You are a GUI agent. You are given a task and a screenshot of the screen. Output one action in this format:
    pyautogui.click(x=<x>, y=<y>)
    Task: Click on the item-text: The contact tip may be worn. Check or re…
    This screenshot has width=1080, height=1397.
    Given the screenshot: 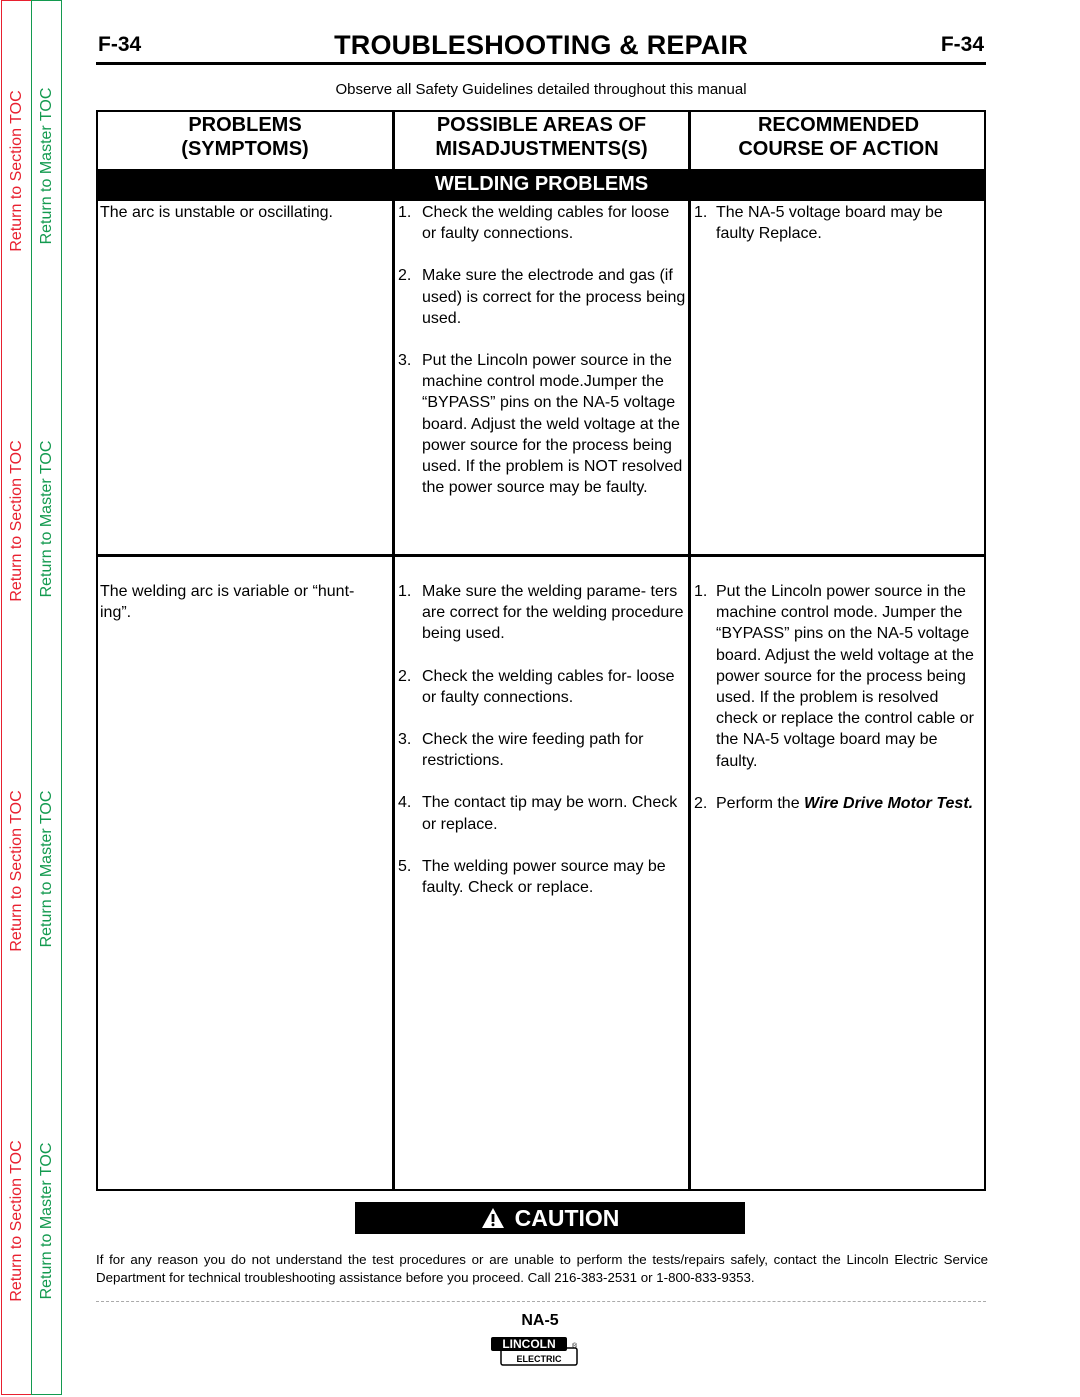 What is the action you would take?
    pyautogui.click(x=550, y=813)
    